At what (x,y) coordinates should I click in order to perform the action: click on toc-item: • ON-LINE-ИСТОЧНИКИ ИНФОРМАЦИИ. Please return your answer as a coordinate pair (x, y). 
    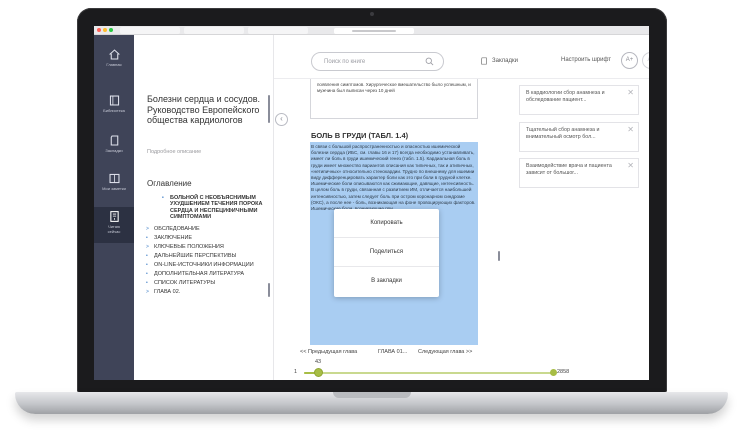
    Looking at the image, I should click on (210, 265).